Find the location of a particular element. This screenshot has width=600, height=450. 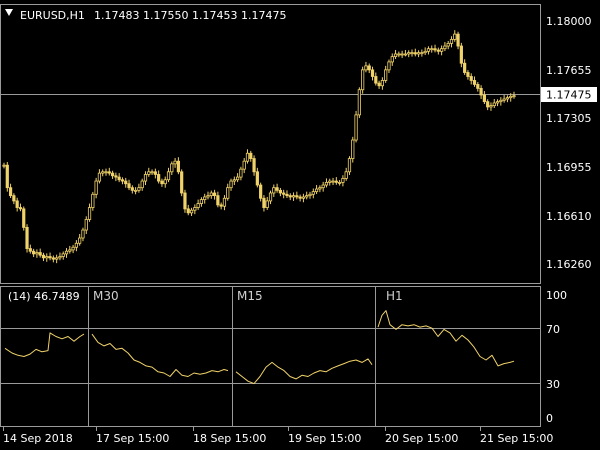

indicator-level-label: 100 is located at coordinates (556, 295).